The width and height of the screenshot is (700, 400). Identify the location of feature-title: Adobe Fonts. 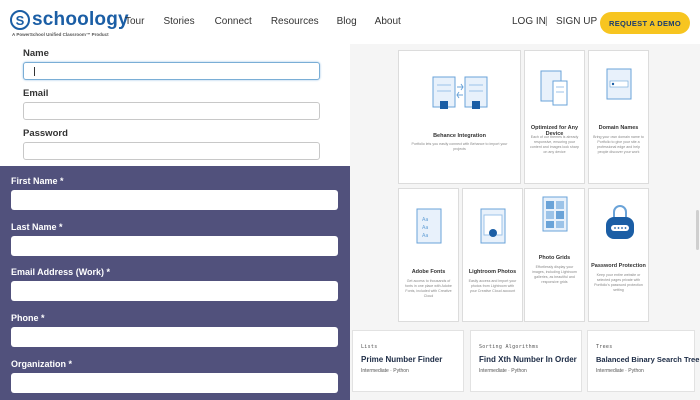
(428, 272).